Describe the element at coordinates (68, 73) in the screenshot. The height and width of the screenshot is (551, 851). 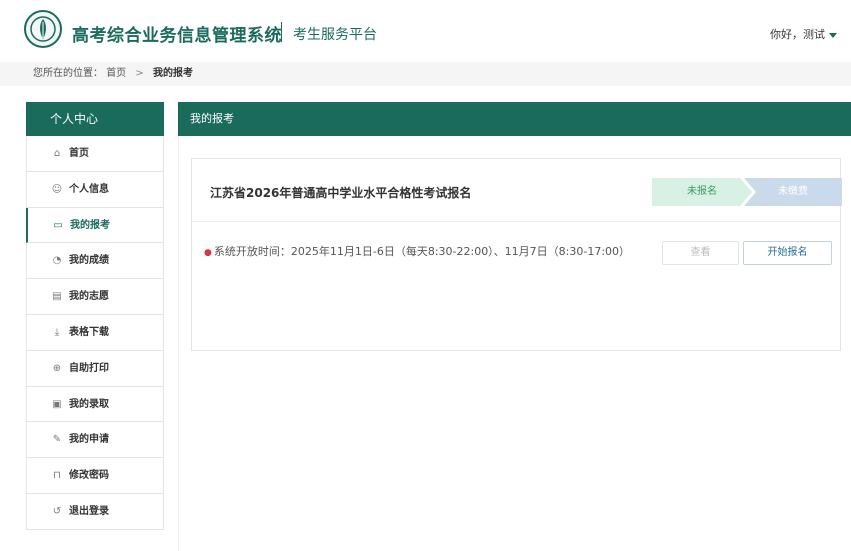
I see `breadcrumb-prefix: 您所在的位置：` at that location.